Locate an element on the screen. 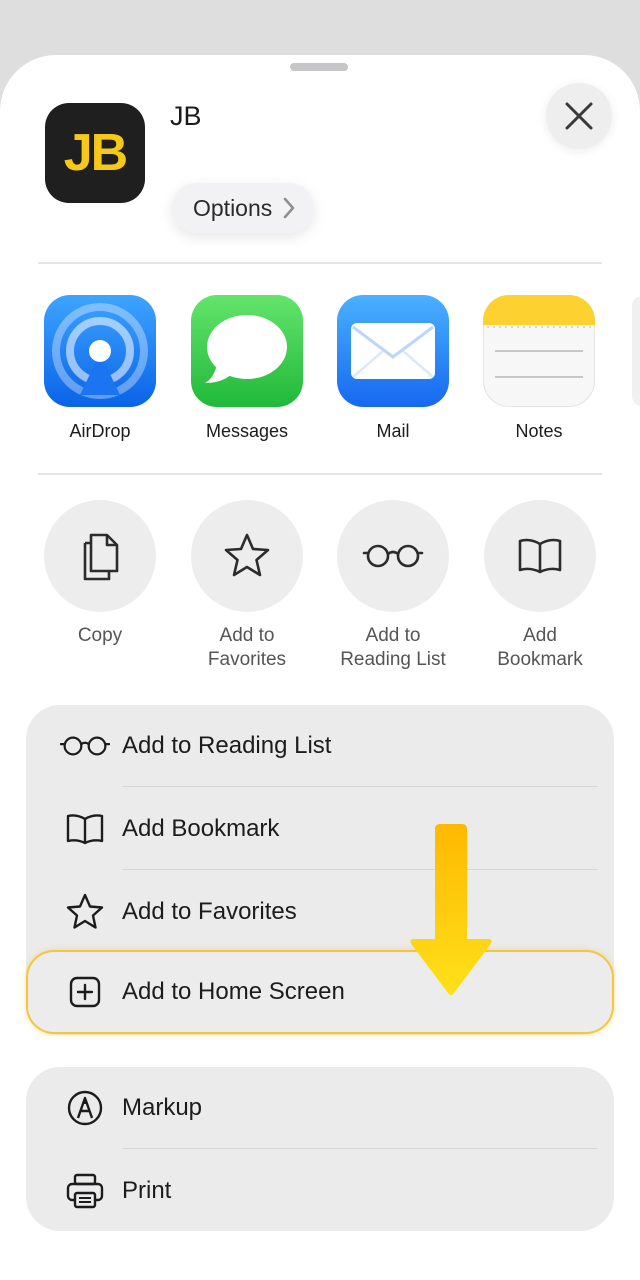  action-label: Add to Reading List is located at coordinates (393, 648).